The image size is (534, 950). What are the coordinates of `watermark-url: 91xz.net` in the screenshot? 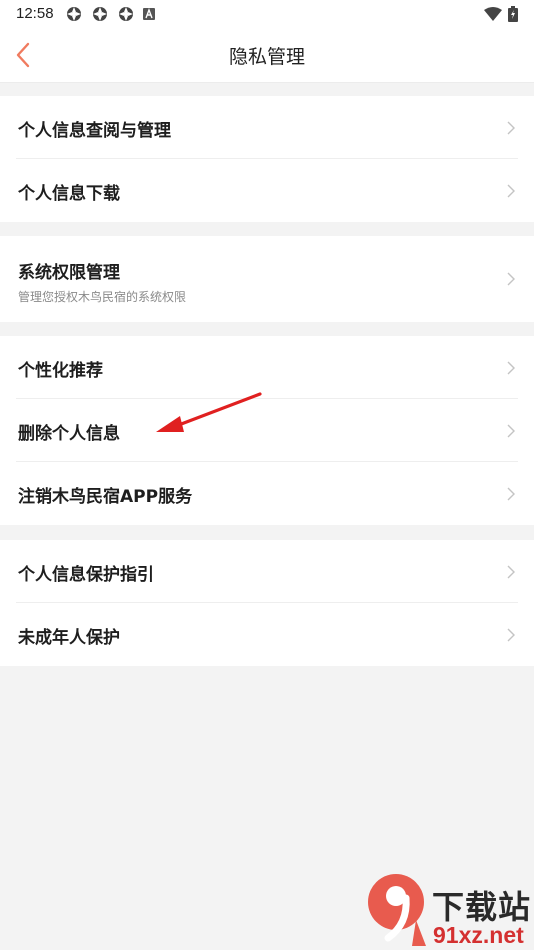 It's located at (478, 935).